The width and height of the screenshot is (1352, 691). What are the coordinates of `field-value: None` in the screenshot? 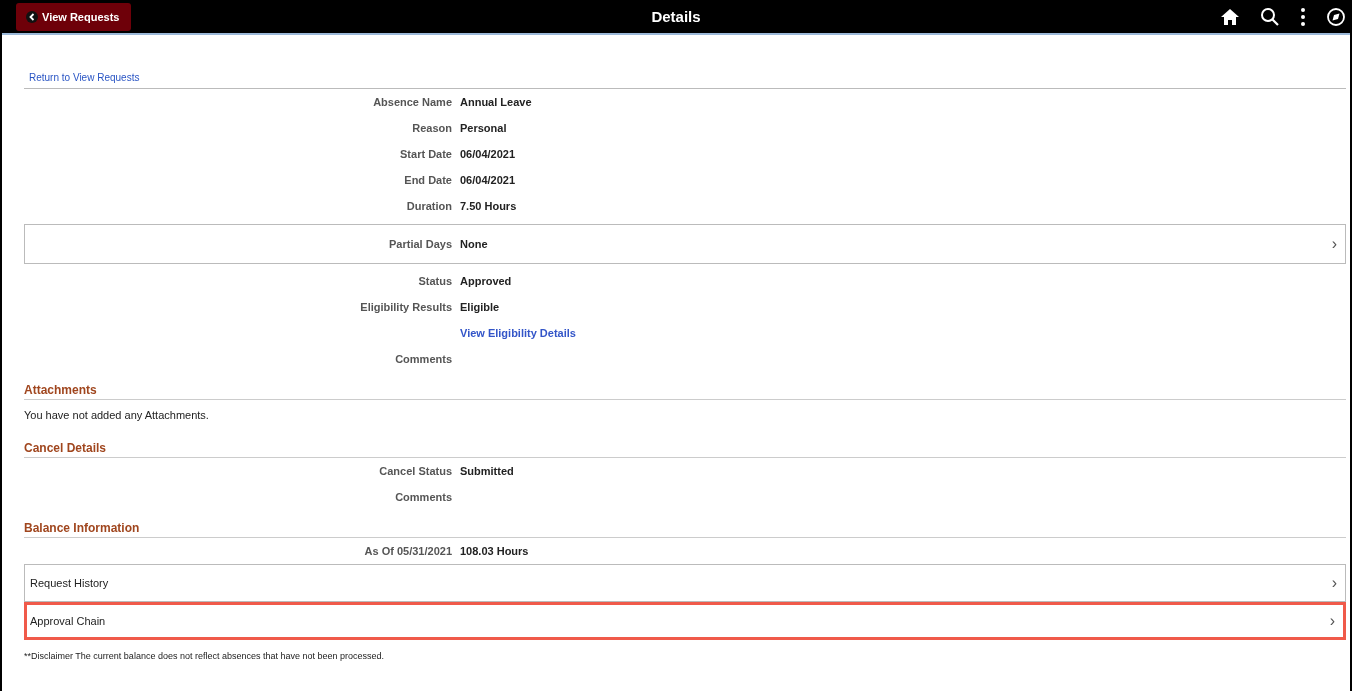 It's located at (474, 244).